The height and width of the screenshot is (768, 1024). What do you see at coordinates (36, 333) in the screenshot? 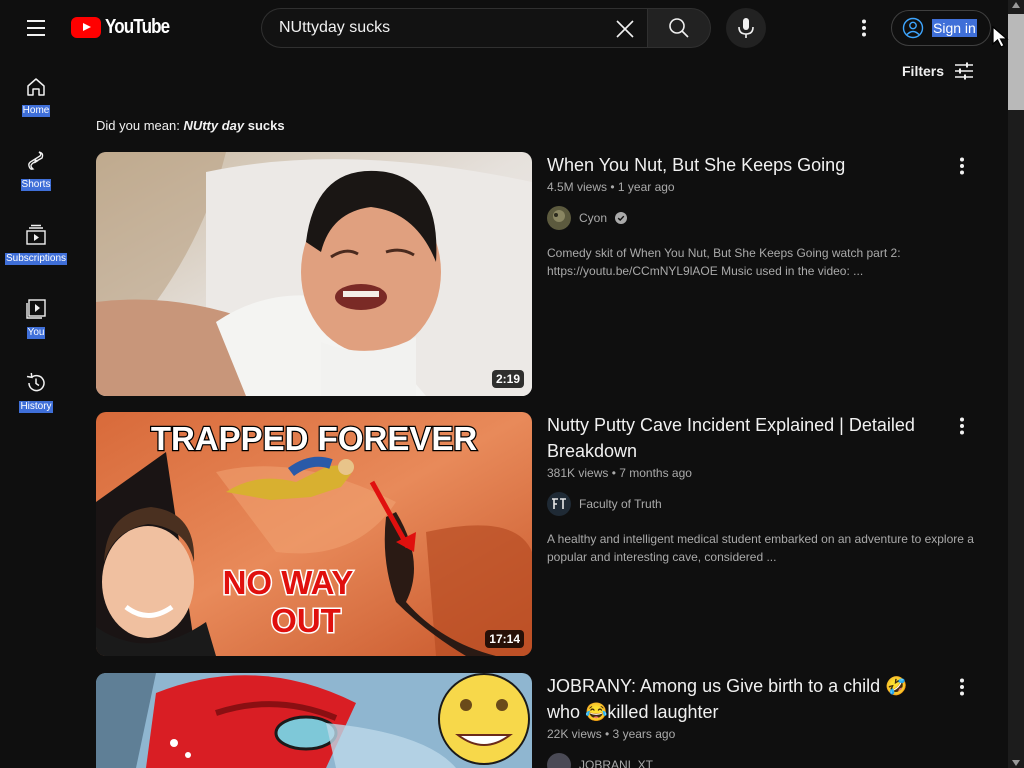
I see `sidebar-item-label: You` at bounding box center [36, 333].